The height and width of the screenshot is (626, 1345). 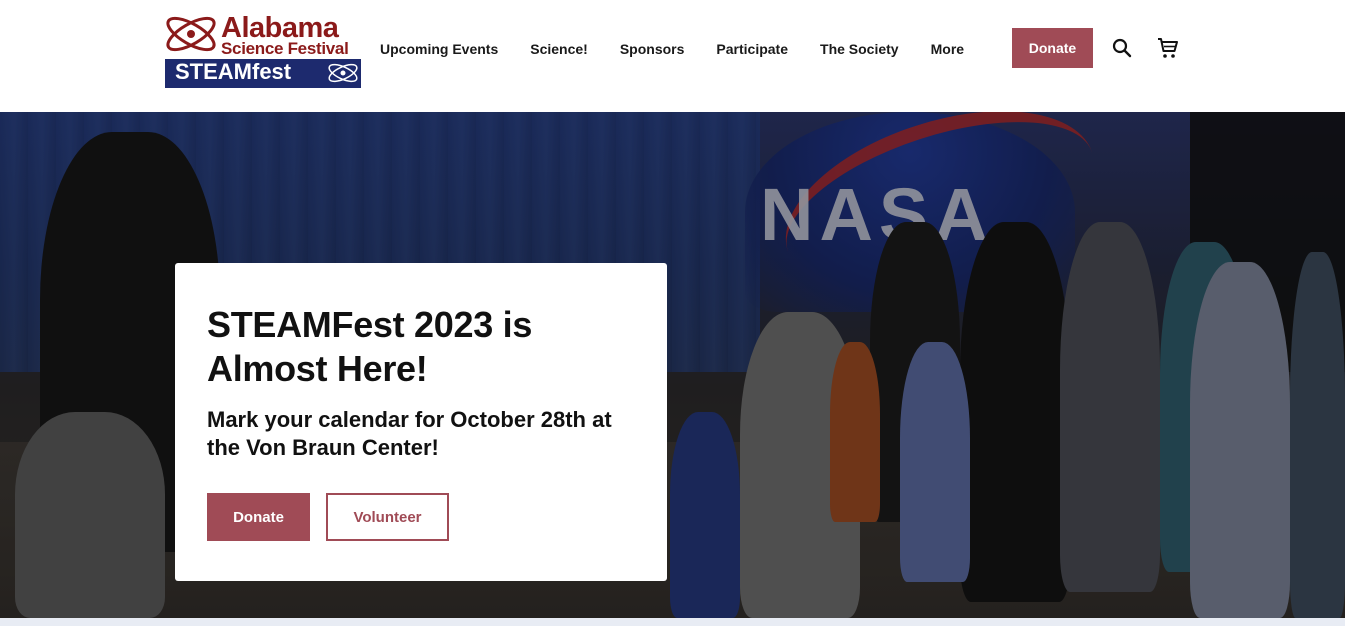 I want to click on logo-subtitle: Science Festival, so click(x=285, y=48).